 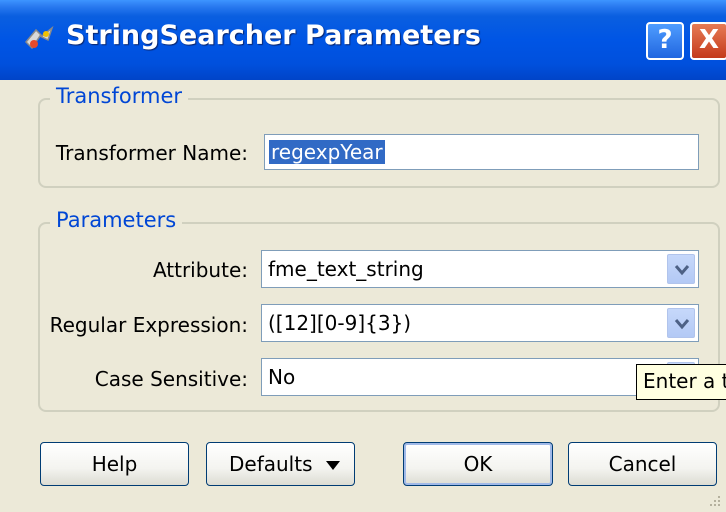 I want to click on transformer-name-label: Transformer Name:, so click(x=151, y=153).